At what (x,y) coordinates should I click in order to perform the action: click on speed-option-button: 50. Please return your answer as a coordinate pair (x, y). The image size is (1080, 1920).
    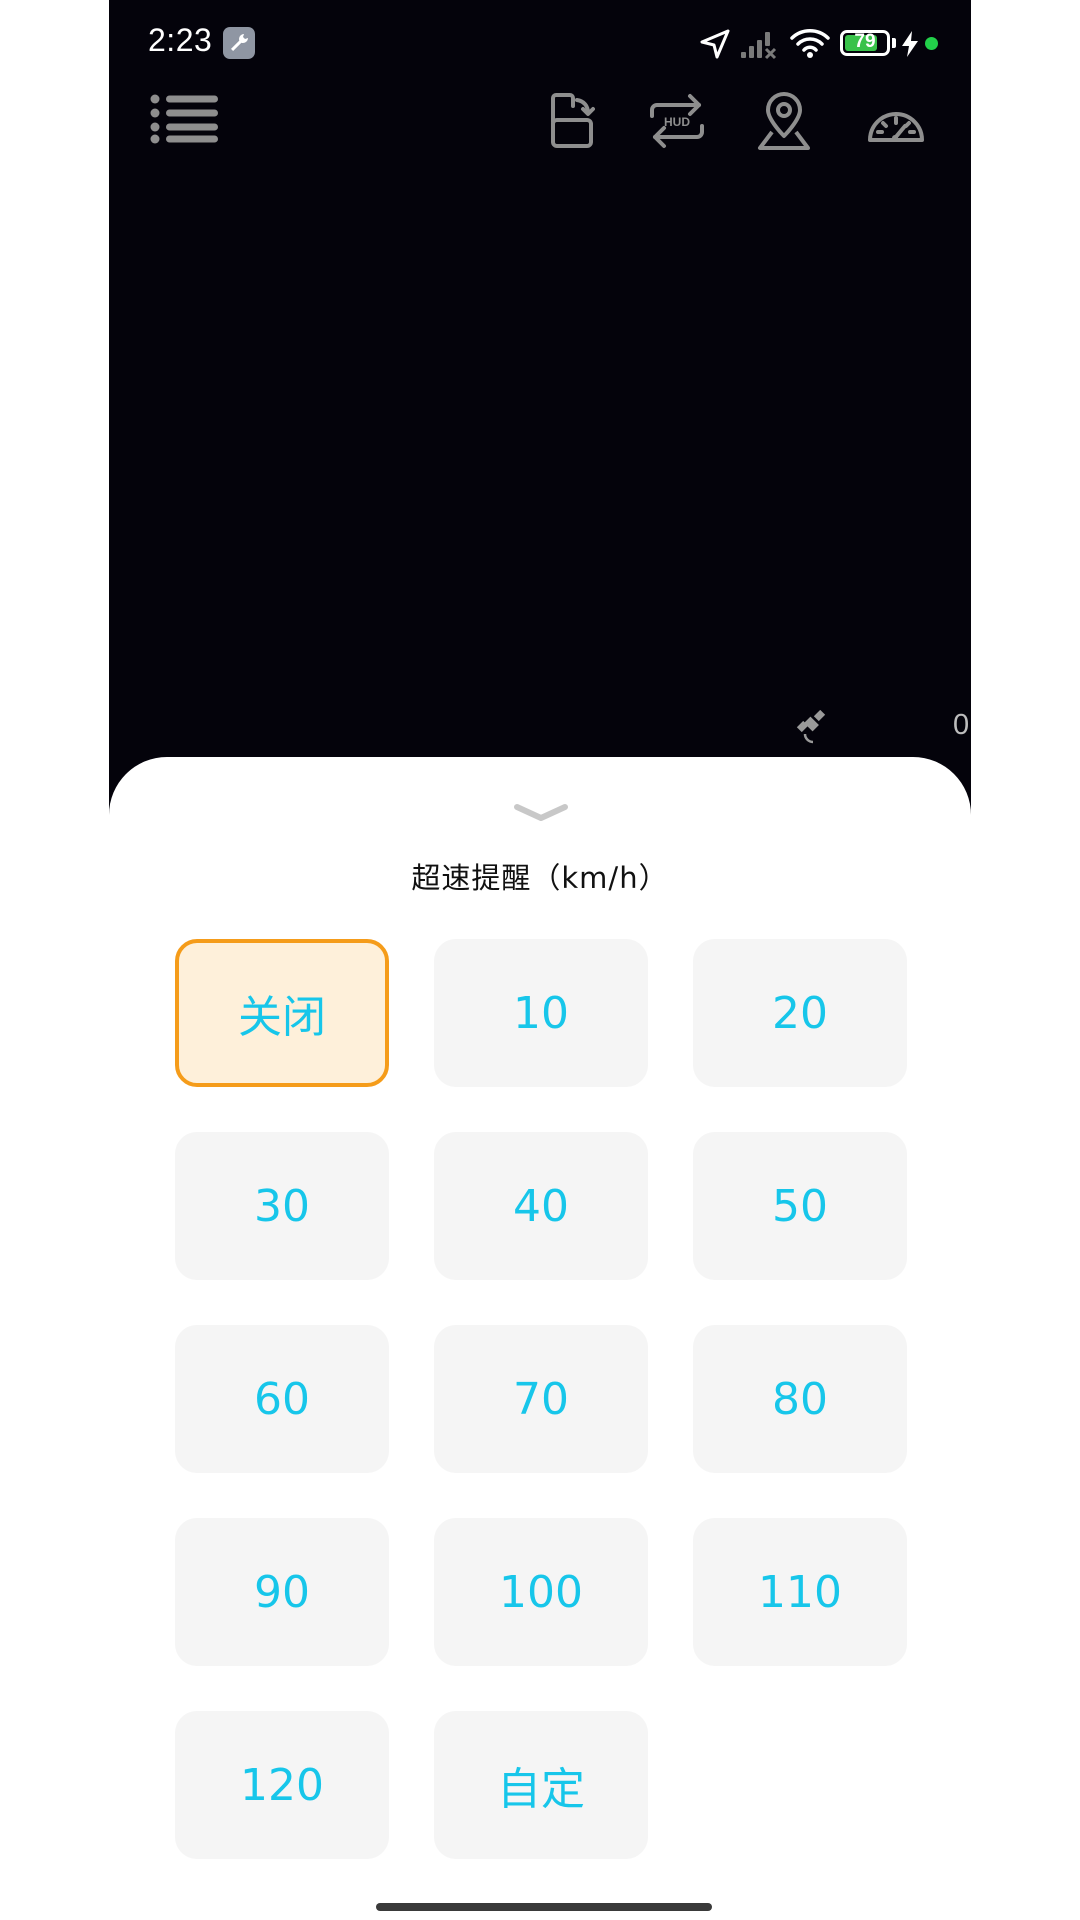
    Looking at the image, I should click on (800, 1206).